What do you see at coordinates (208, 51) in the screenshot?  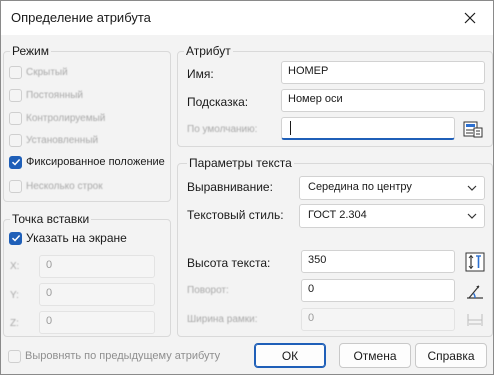 I see `attribute-group-title: Атрибут` at bounding box center [208, 51].